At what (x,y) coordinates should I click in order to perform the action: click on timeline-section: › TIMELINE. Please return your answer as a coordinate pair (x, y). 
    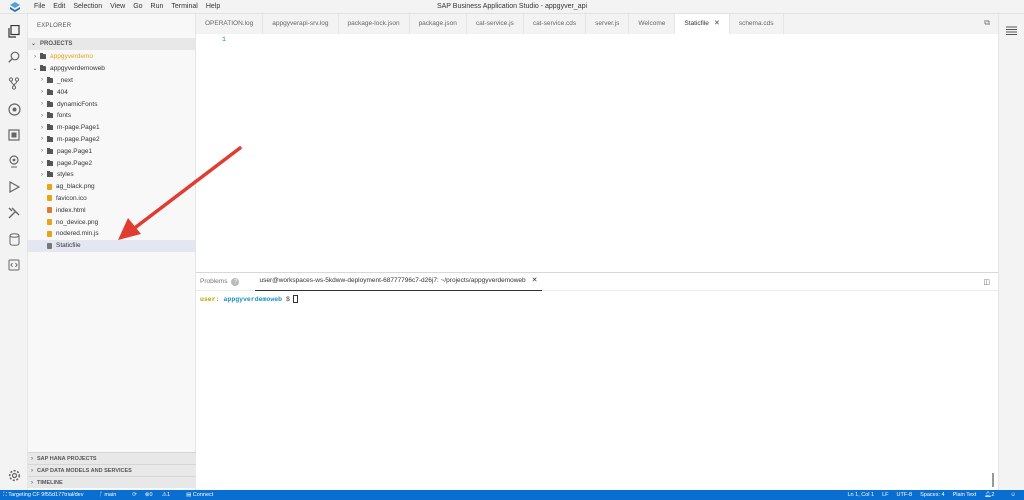
    Looking at the image, I should click on (112, 482).